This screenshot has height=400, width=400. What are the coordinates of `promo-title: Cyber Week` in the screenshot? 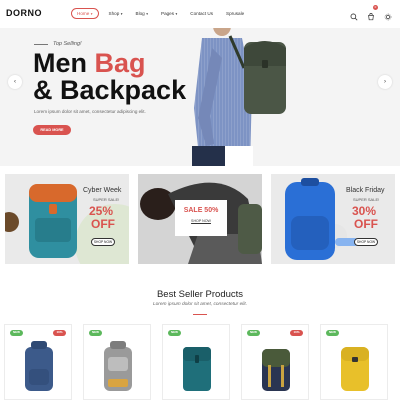 It's located at (102, 190).